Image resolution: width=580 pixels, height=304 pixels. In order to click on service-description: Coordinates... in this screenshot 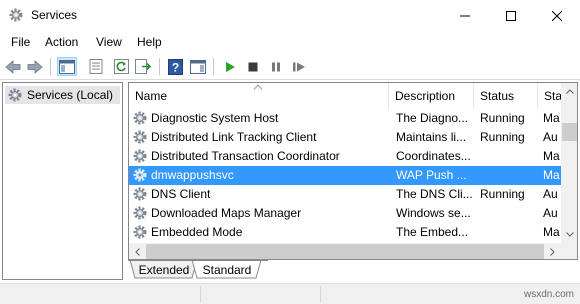, I will do `click(433, 156)`.